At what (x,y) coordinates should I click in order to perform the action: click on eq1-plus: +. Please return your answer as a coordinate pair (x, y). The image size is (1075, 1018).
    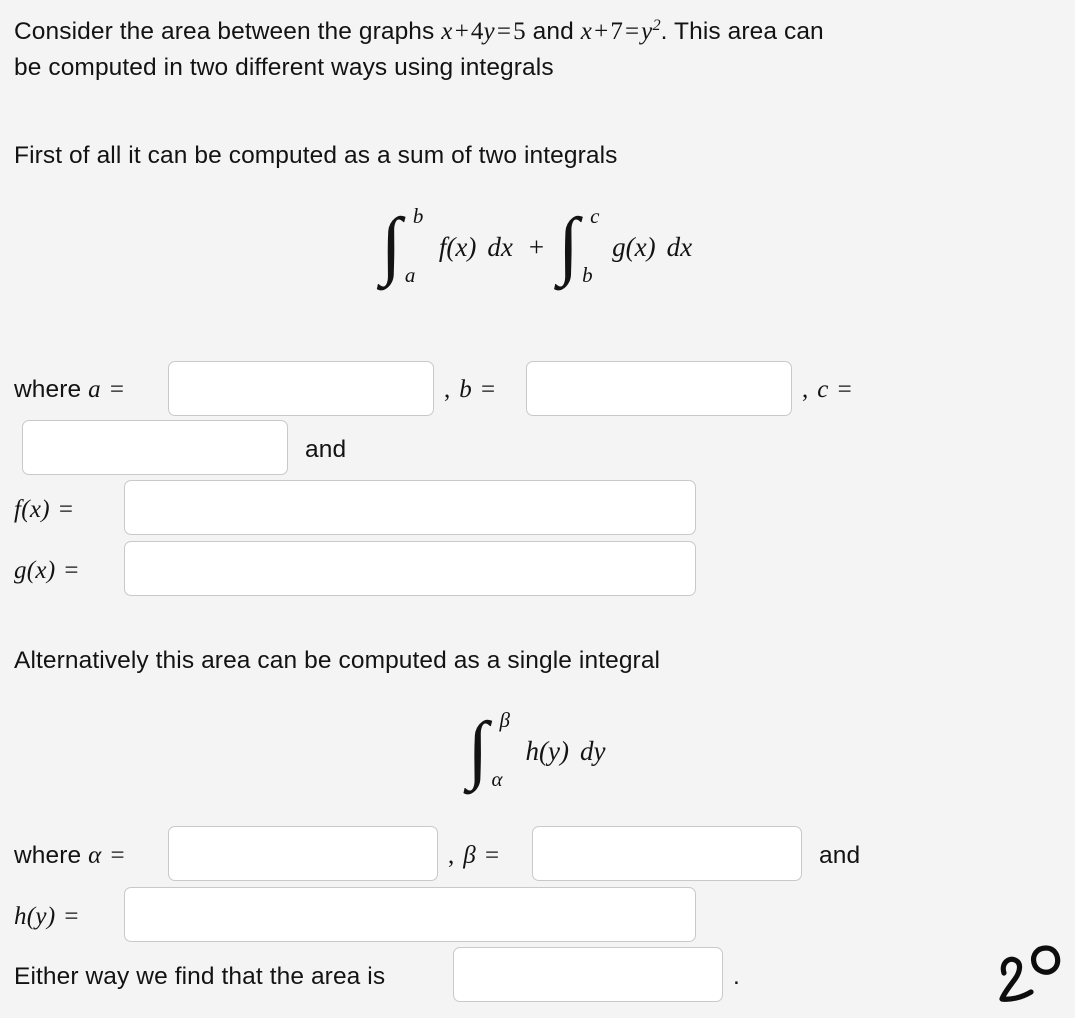
    Looking at the image, I should click on (461, 31).